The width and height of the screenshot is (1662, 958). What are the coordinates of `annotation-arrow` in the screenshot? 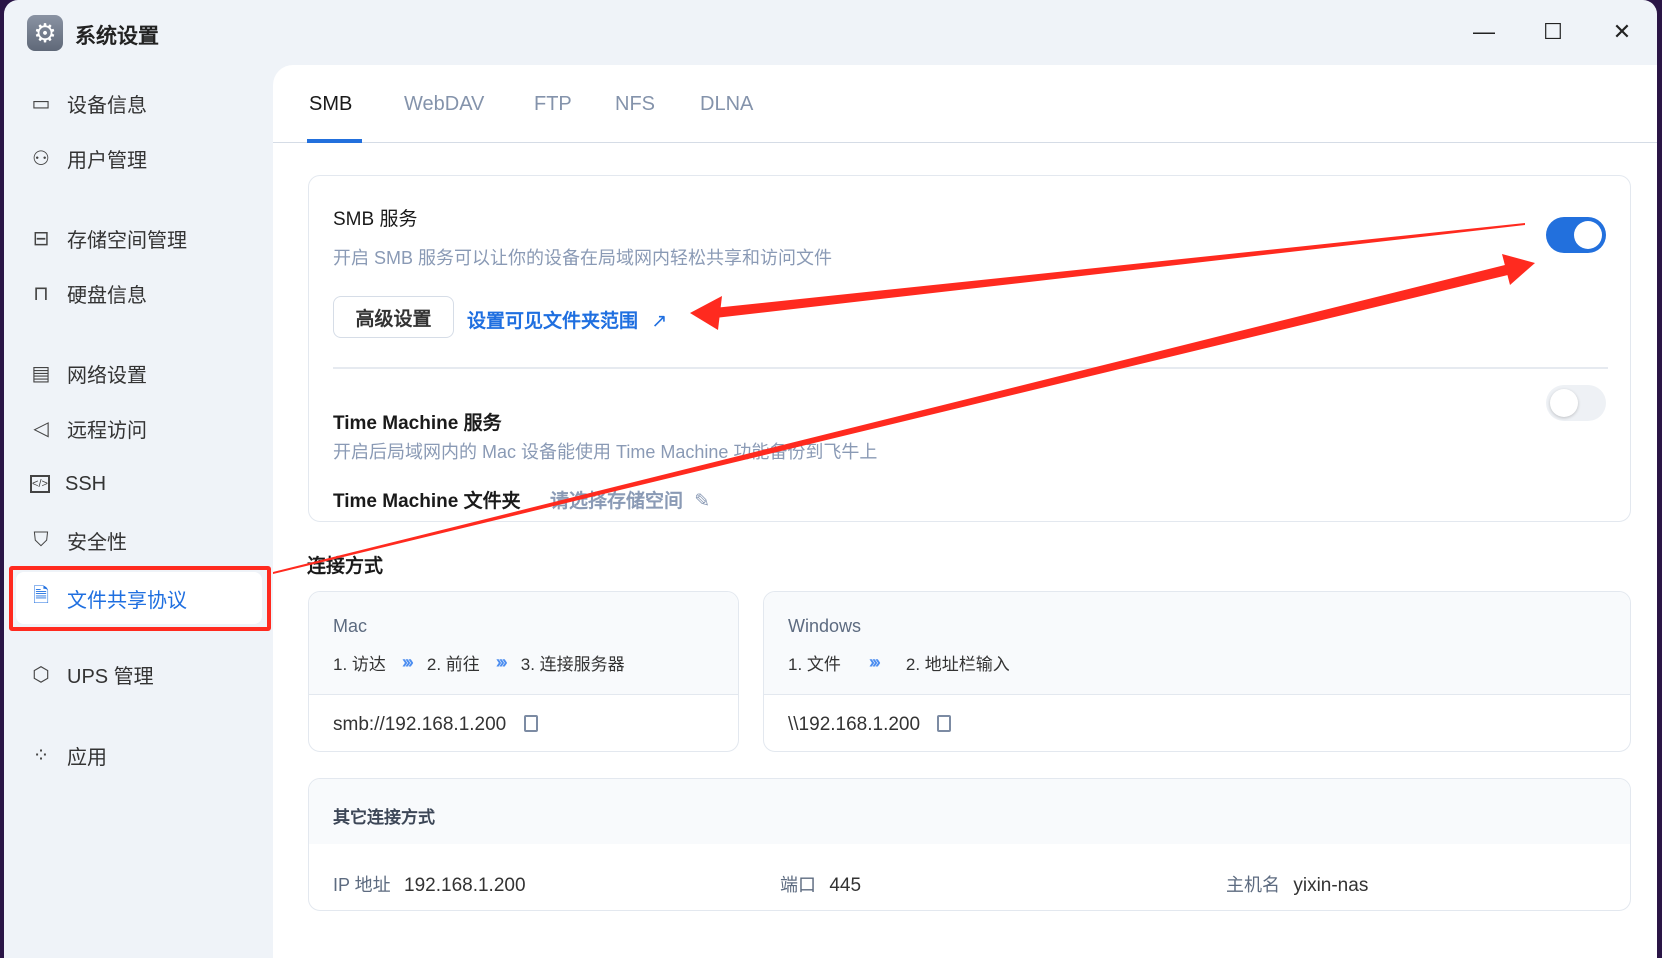 It's located at (1119, 270).